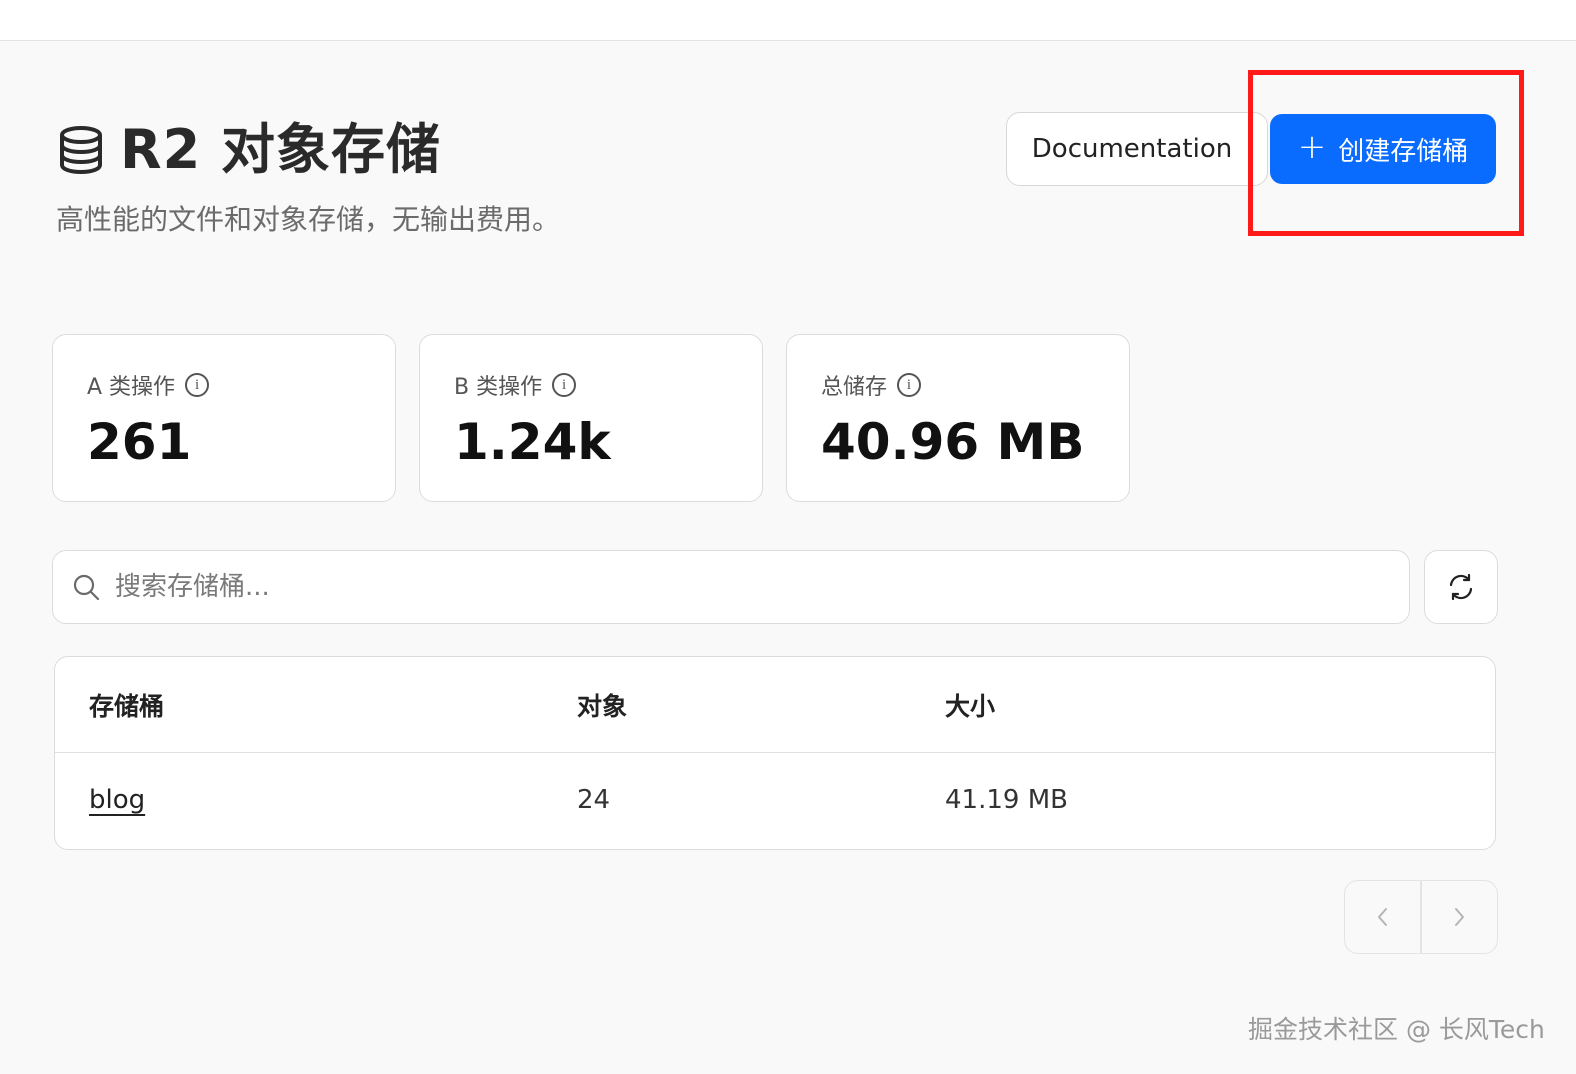 The width and height of the screenshot is (1576, 1074). Describe the element at coordinates (81, 150) in the screenshot. I see `database-icon` at that location.